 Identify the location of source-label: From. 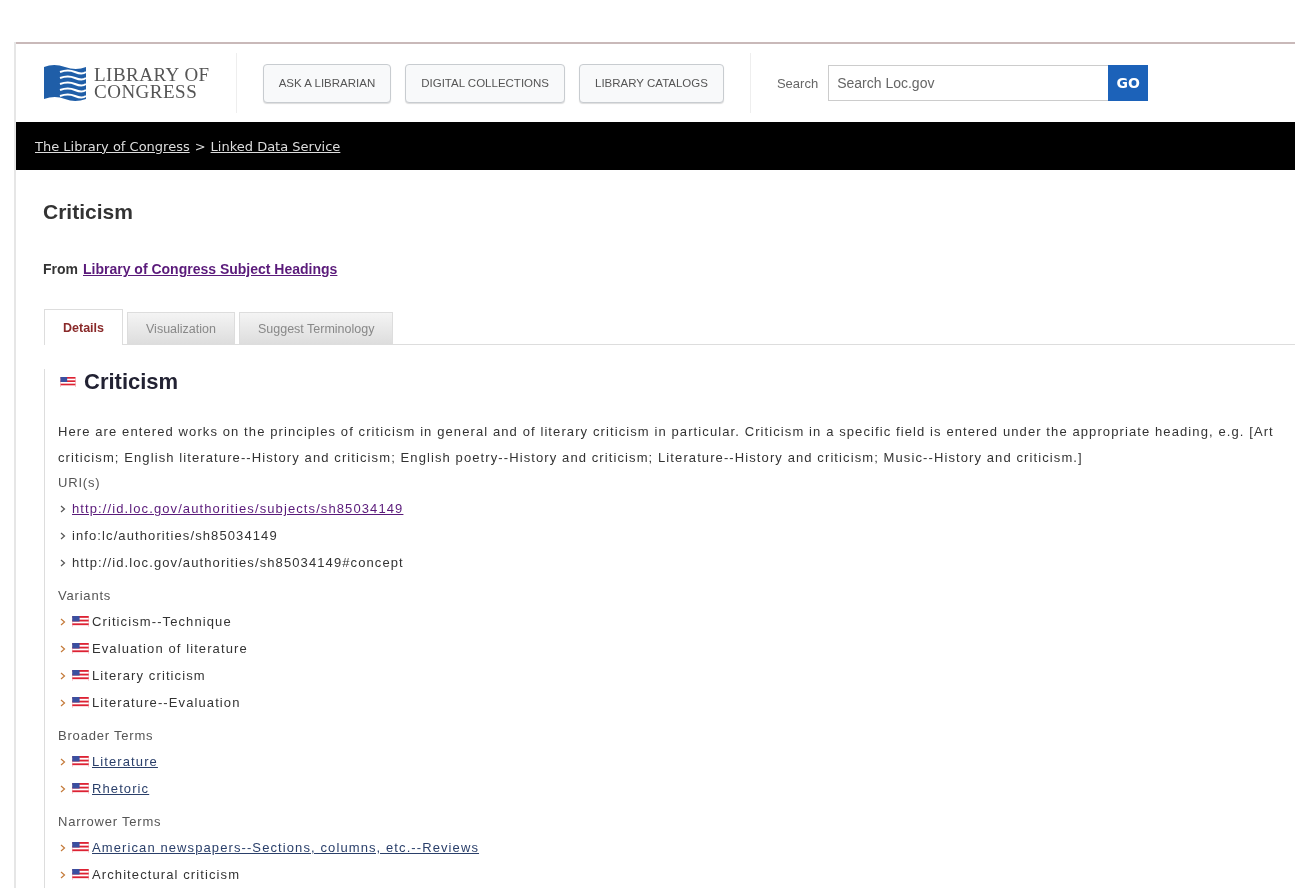
(60, 269).